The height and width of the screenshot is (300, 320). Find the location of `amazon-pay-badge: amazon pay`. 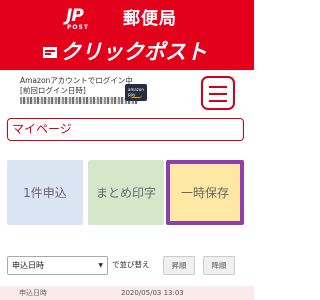

amazon-pay-badge: amazon pay is located at coordinates (136, 92).